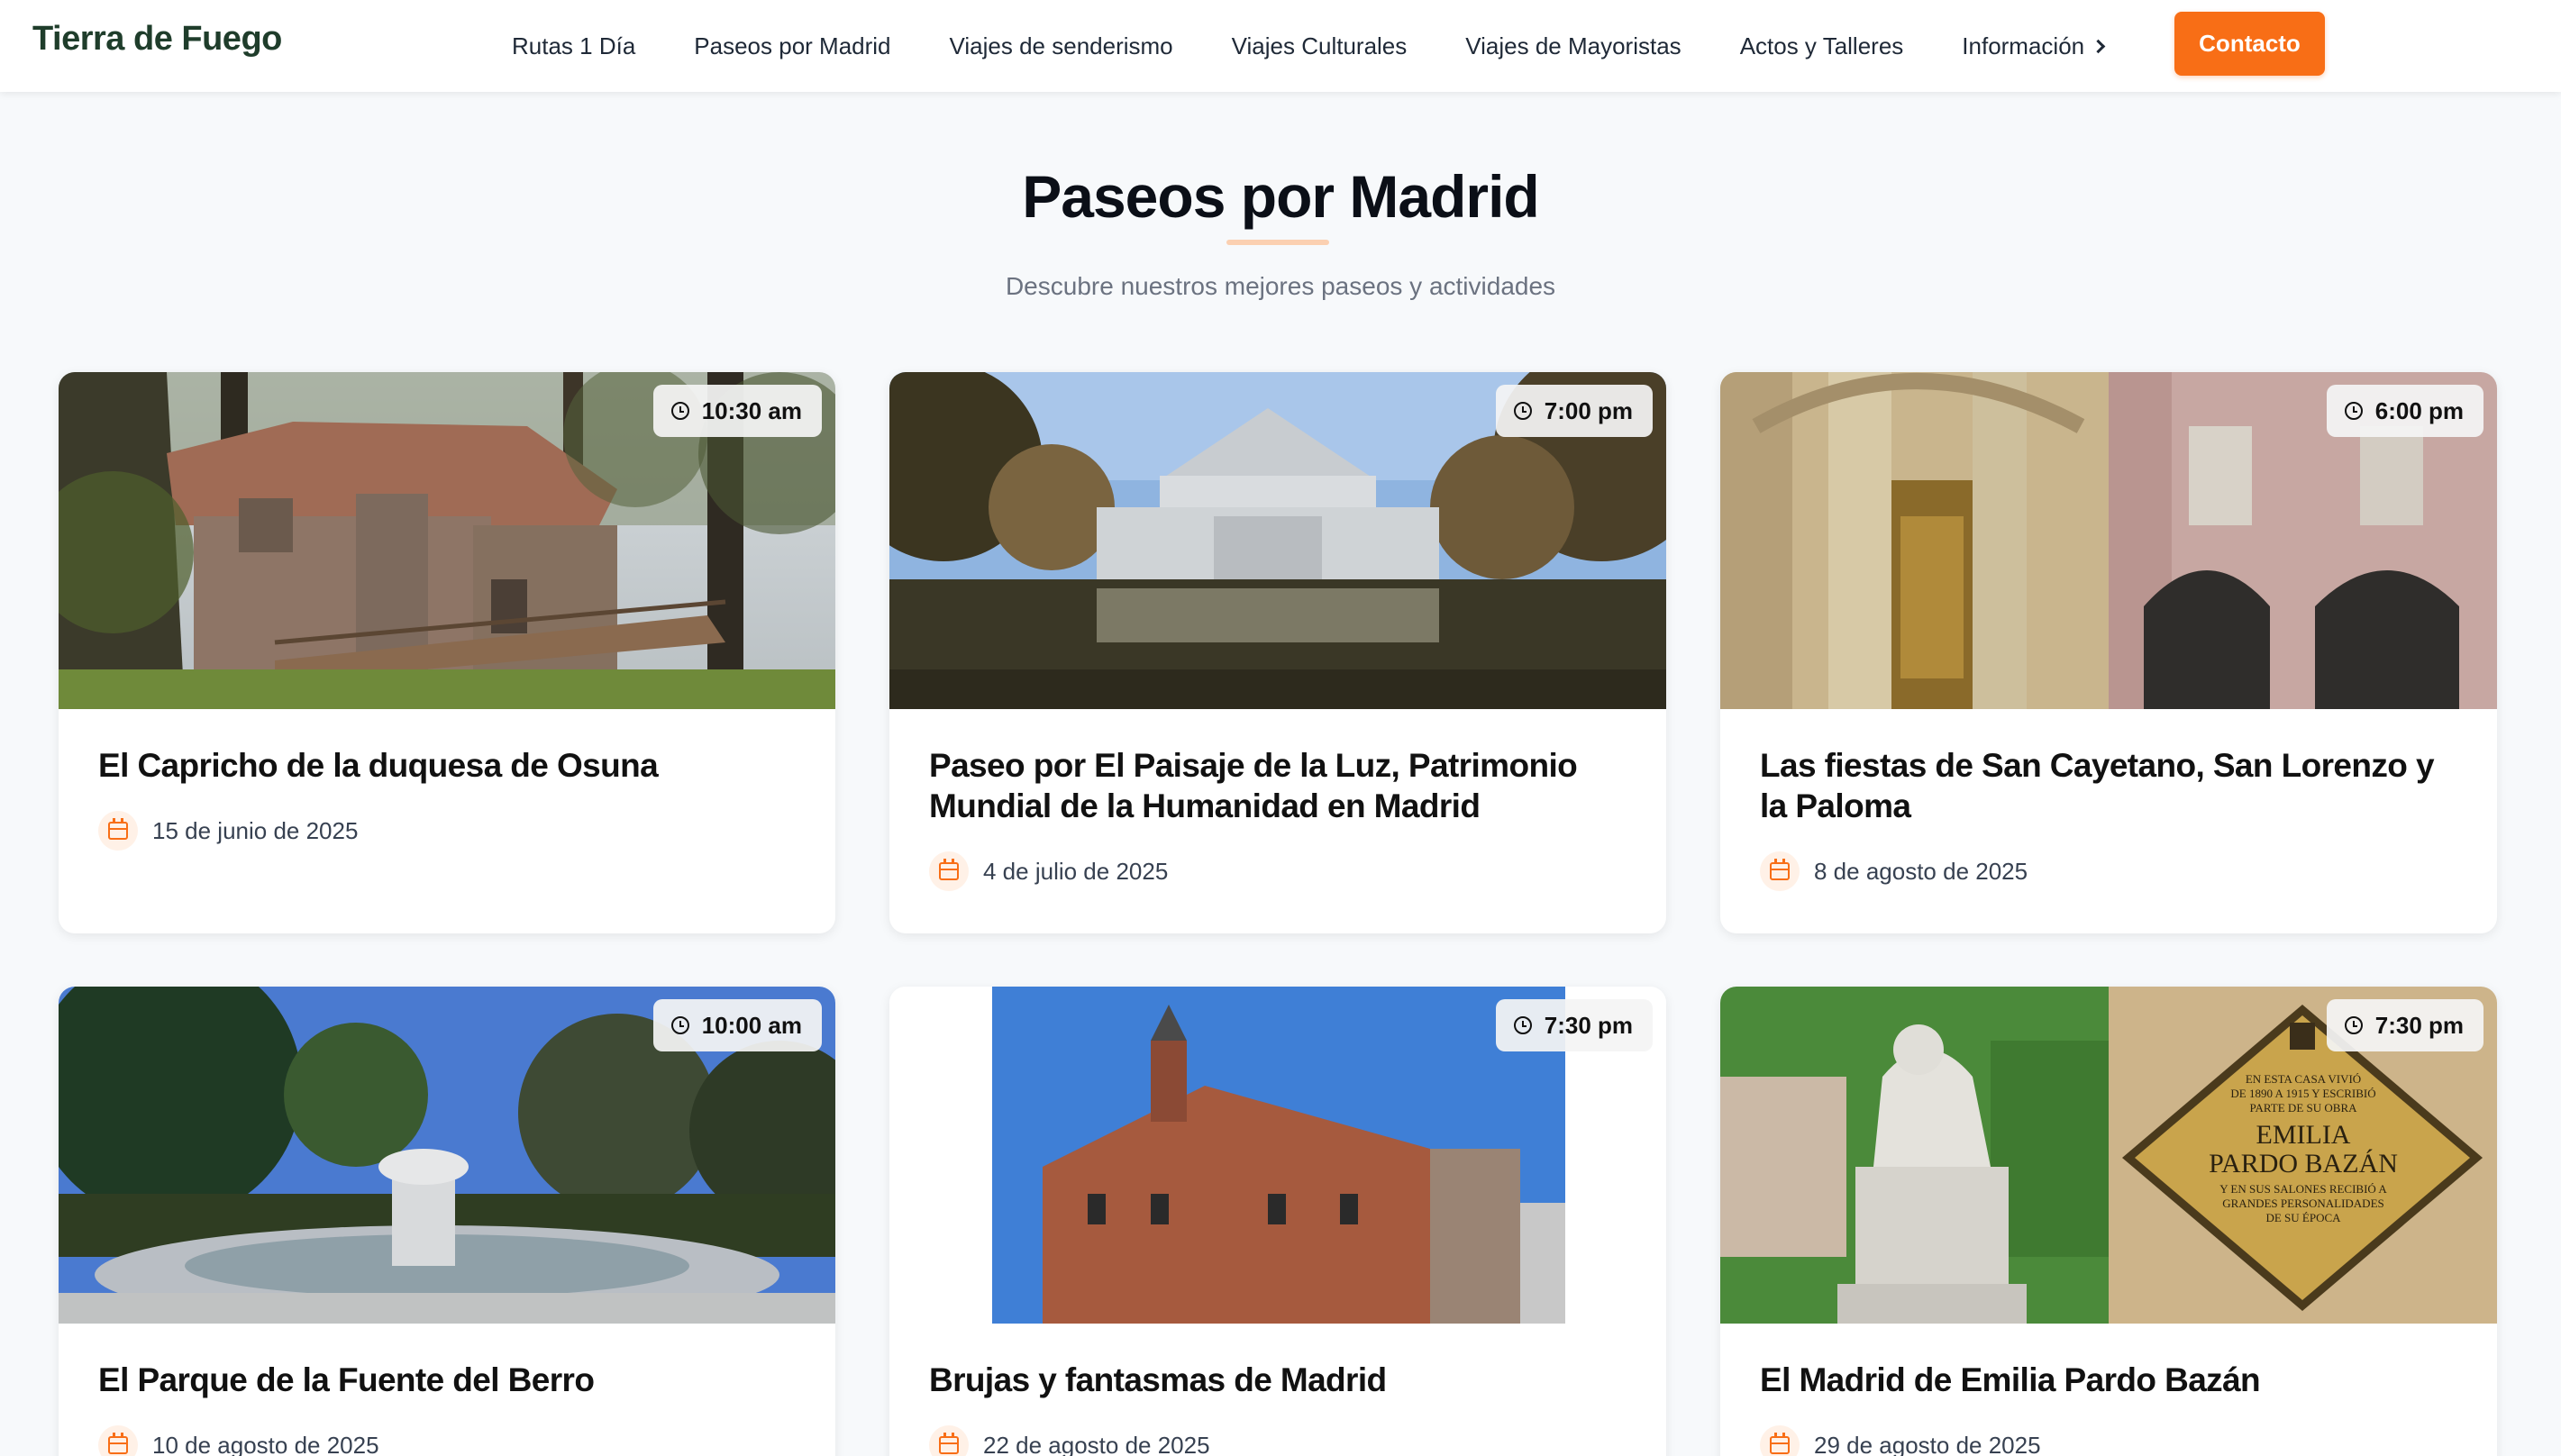 This screenshot has width=2561, height=1456. What do you see at coordinates (2098, 46) in the screenshot?
I see `chevron-right-icon` at bounding box center [2098, 46].